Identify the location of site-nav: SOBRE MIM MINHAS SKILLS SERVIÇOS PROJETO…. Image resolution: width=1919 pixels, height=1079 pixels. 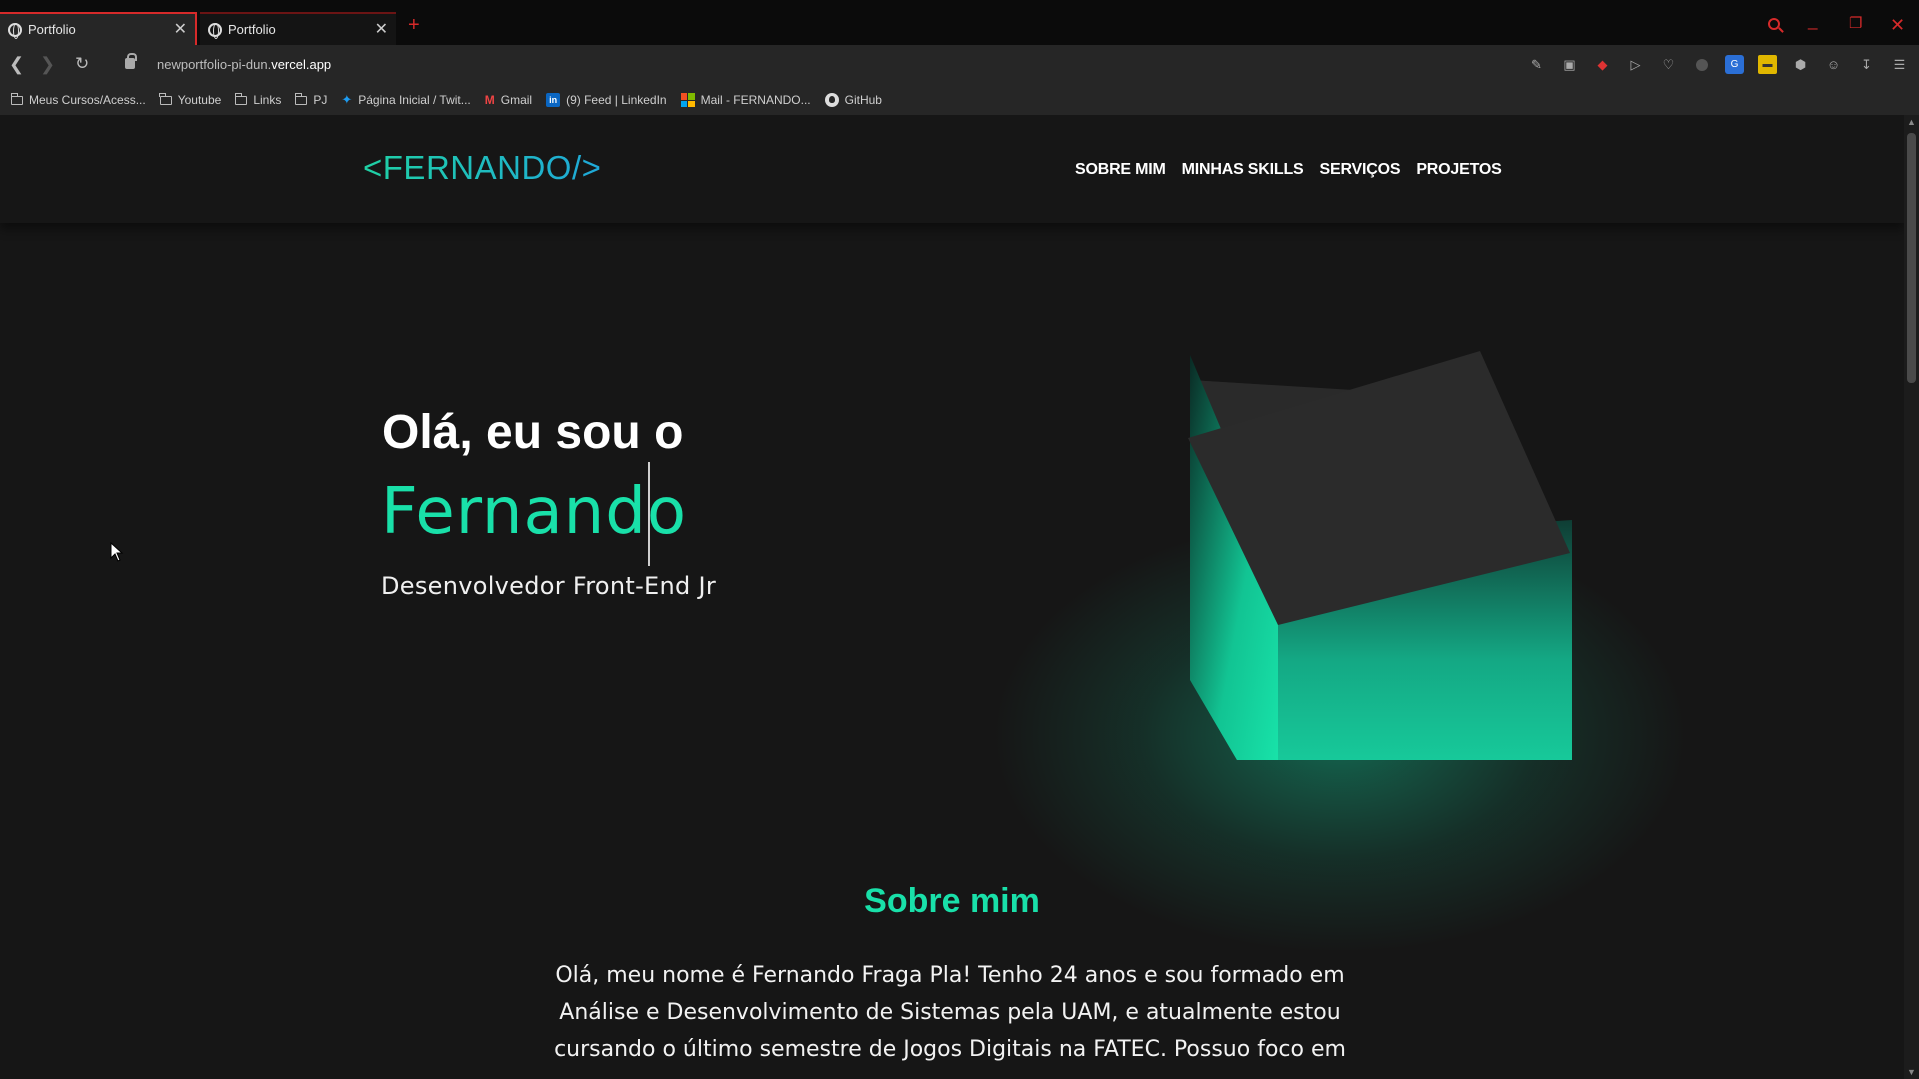
(1288, 170).